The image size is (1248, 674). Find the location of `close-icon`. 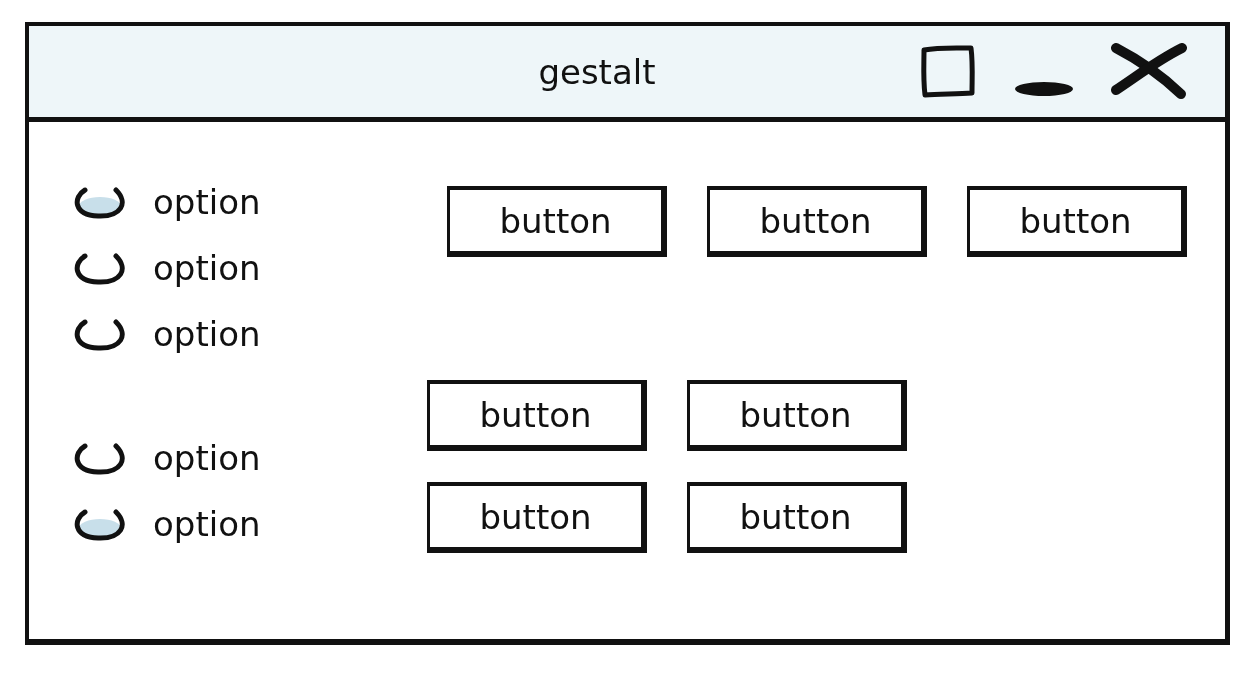

close-icon is located at coordinates (1149, 71).